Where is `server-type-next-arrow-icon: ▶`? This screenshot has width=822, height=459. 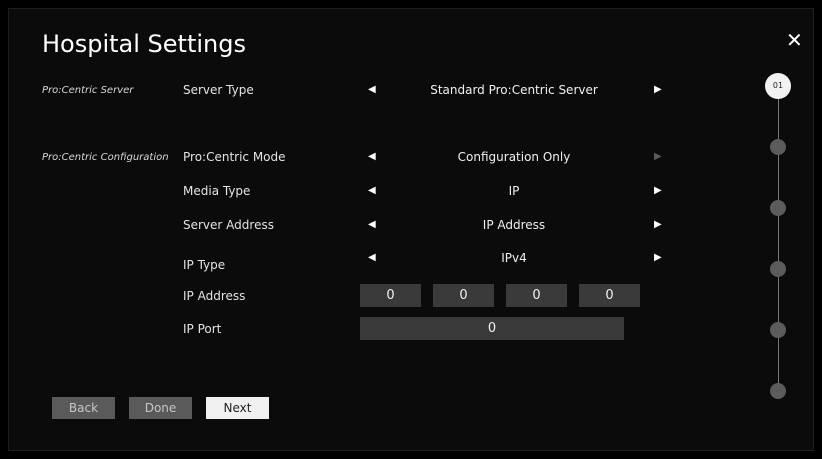
server-type-next-arrow-icon: ▶ is located at coordinates (658, 90).